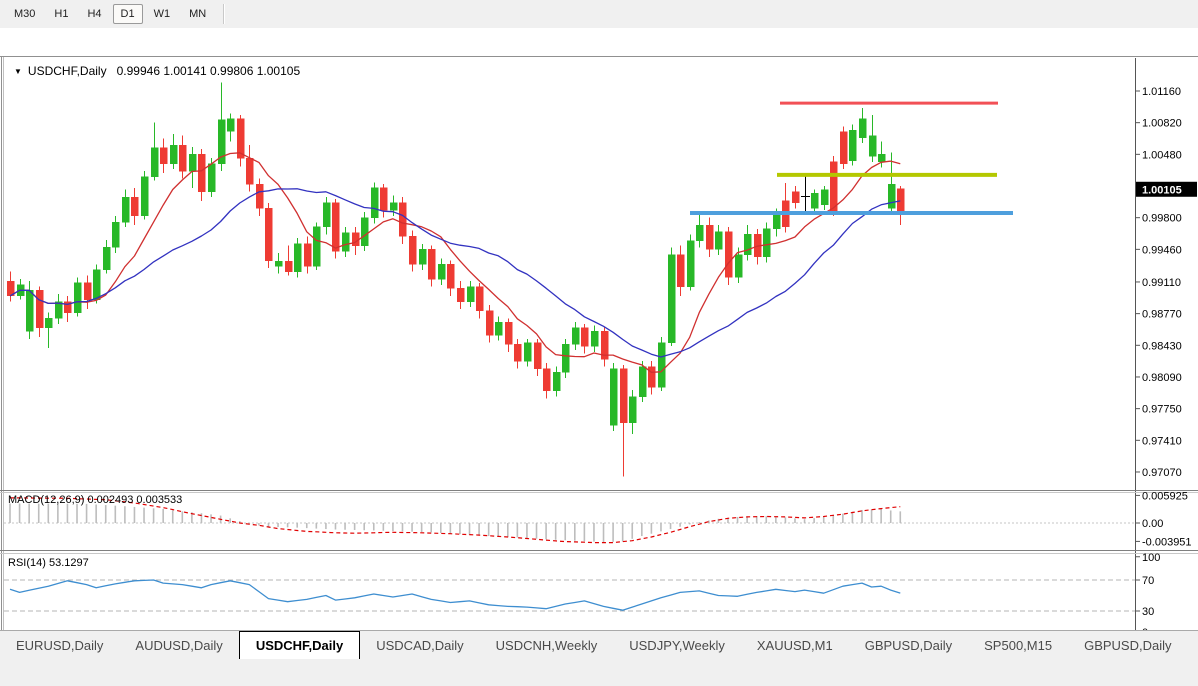  What do you see at coordinates (1166, 189) in the screenshot?
I see `current-price-box: 1.00105` at bounding box center [1166, 189].